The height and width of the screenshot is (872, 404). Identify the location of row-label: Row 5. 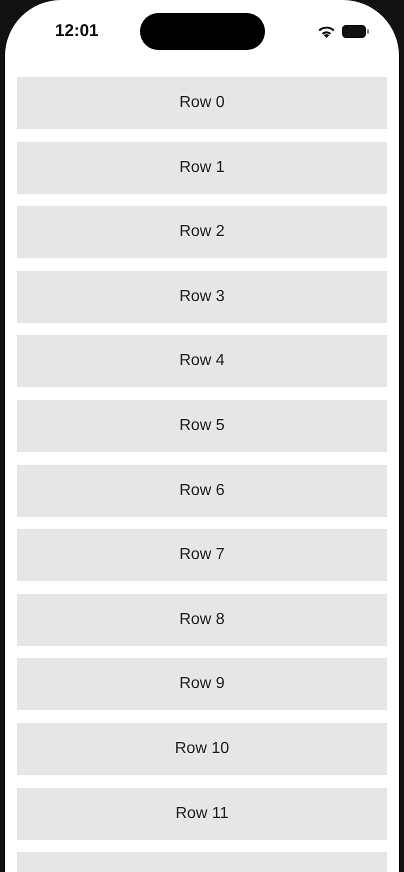
(202, 425).